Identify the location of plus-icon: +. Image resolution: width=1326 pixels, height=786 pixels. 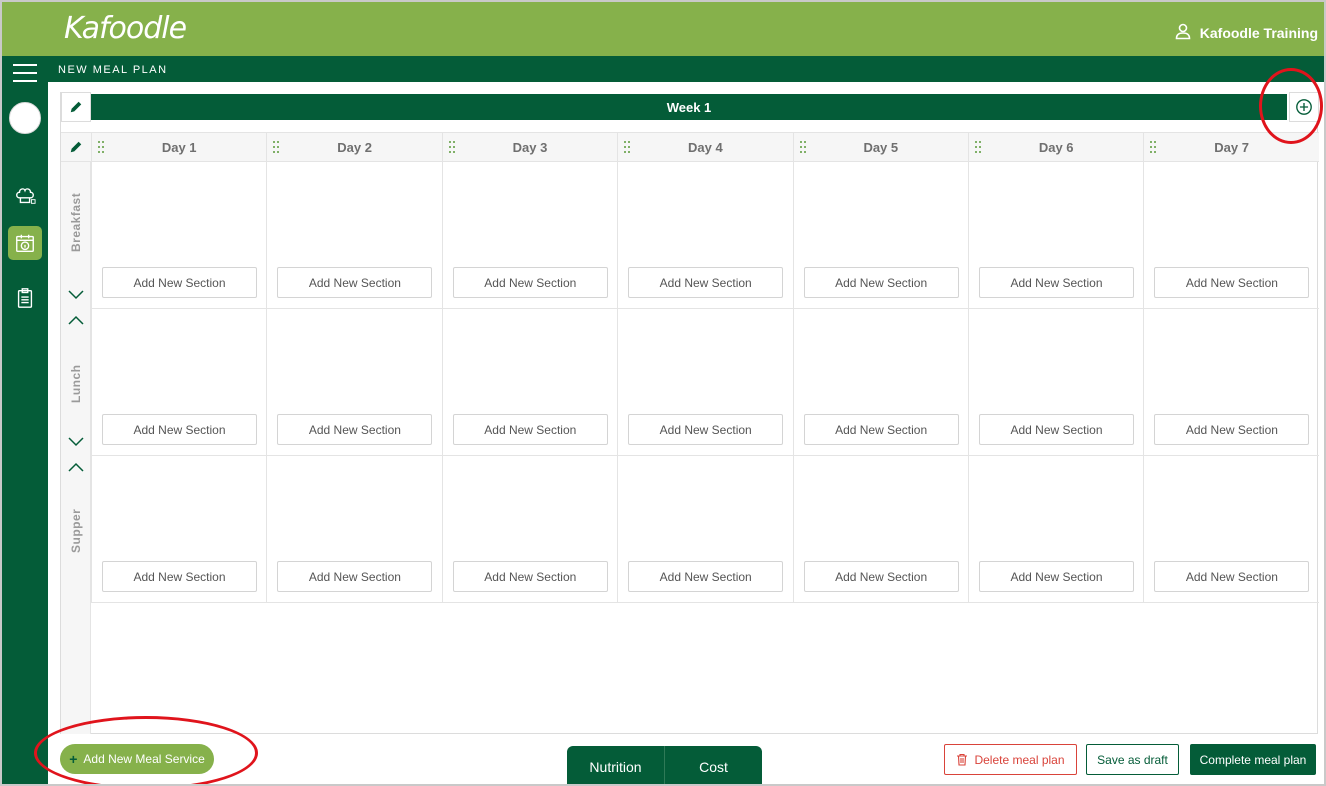
(73, 759).